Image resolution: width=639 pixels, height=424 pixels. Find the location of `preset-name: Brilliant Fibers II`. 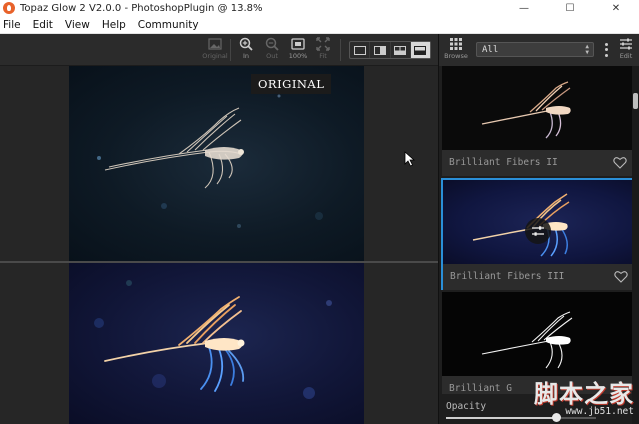

preset-name: Brilliant Fibers II is located at coordinates (503, 162).